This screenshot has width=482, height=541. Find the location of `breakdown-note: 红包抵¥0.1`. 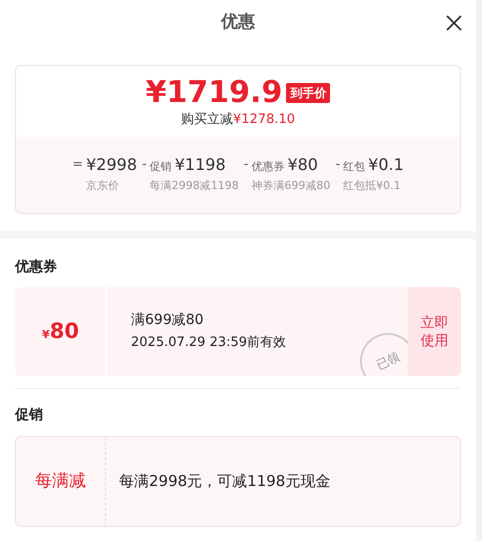

breakdown-note: 红包抵¥0.1 is located at coordinates (372, 186).